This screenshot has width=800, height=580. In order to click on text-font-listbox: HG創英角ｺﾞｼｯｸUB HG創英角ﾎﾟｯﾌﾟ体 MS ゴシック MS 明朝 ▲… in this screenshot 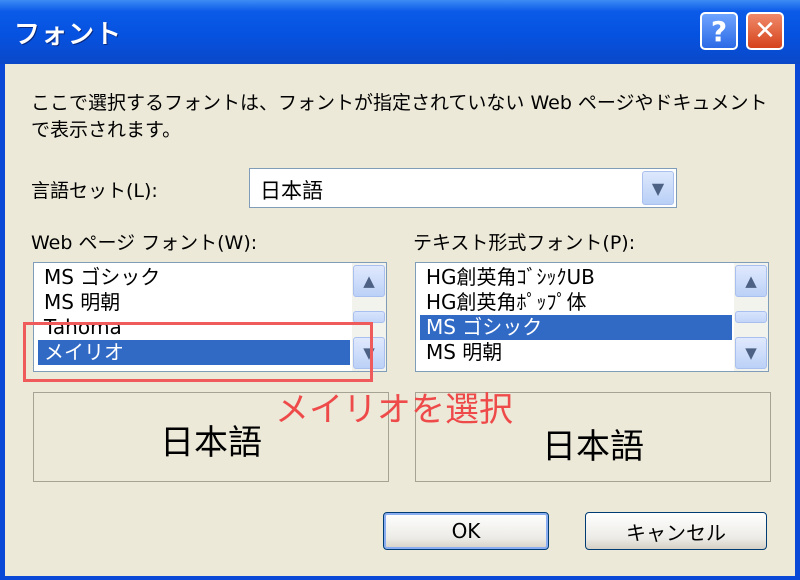, I will do `click(592, 317)`.